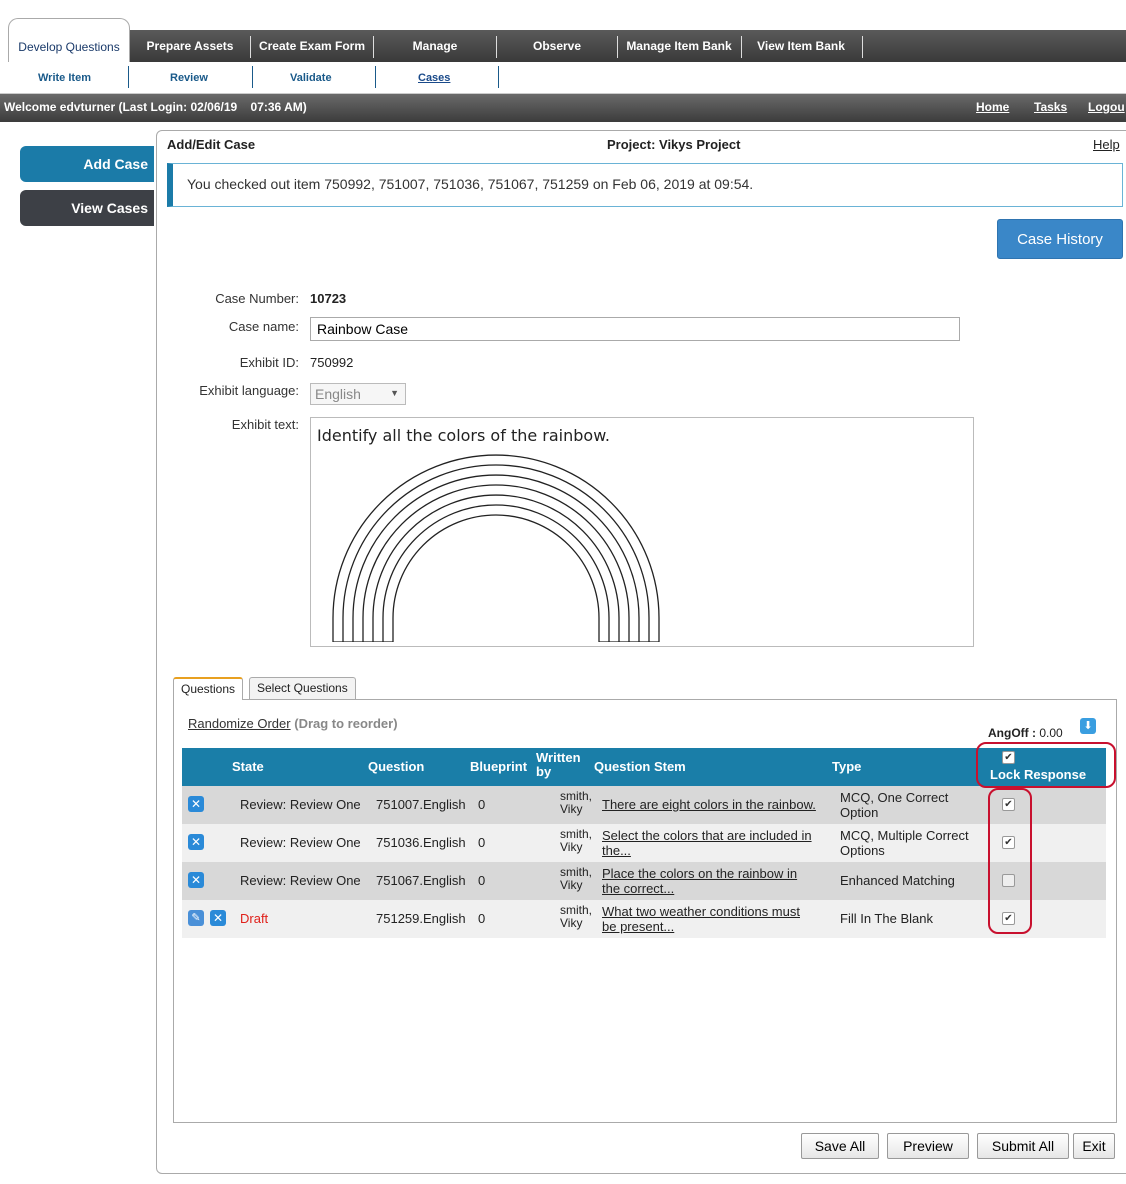 Image resolution: width=1126 pixels, height=1184 pixels. I want to click on logout-link: Logou, so click(1106, 107).